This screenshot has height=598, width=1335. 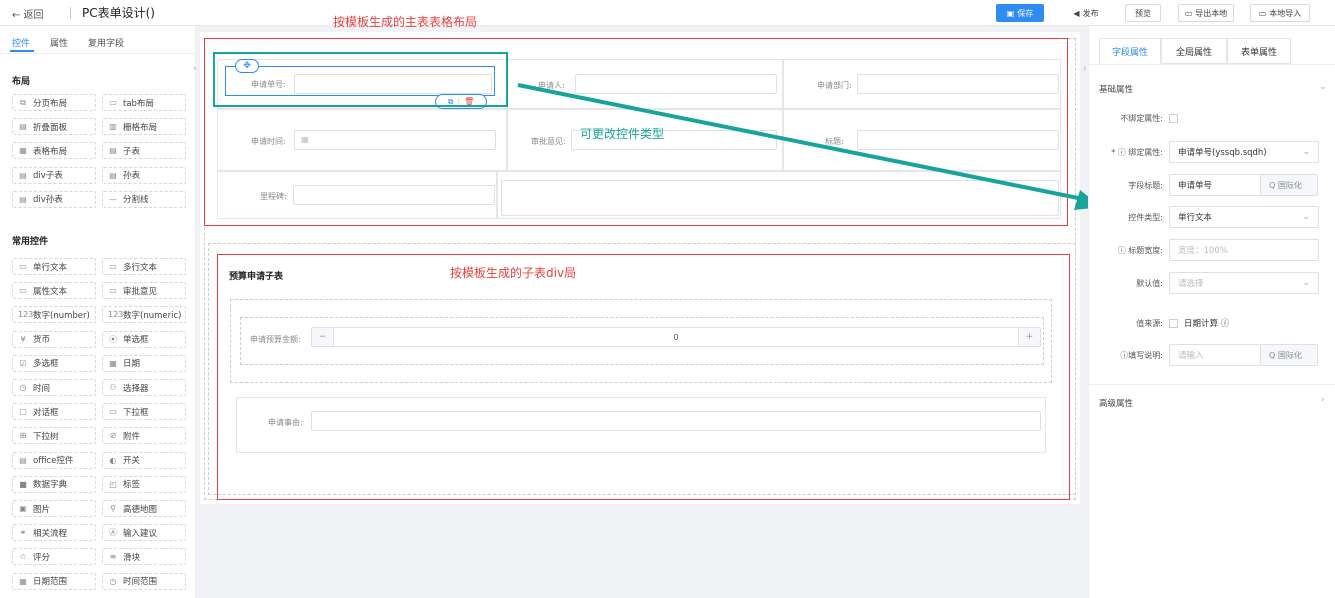 I want to click on default-select: 请选择 ⌄, so click(x=1244, y=283).